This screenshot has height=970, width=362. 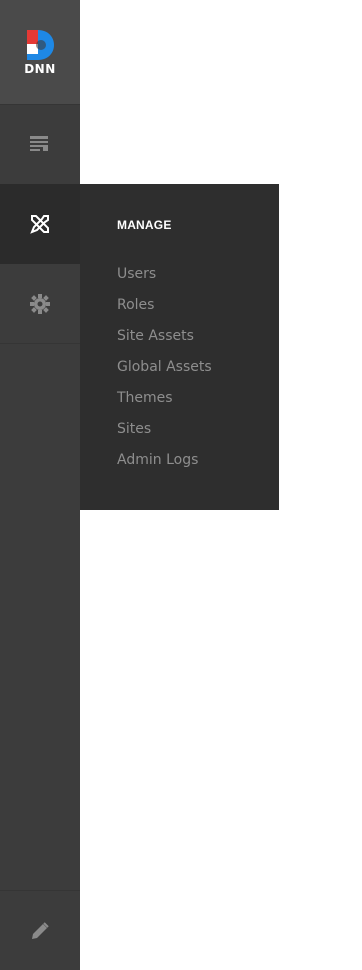 What do you see at coordinates (164, 465) in the screenshot?
I see `menu-item-admin-logs: Admin Logs` at bounding box center [164, 465].